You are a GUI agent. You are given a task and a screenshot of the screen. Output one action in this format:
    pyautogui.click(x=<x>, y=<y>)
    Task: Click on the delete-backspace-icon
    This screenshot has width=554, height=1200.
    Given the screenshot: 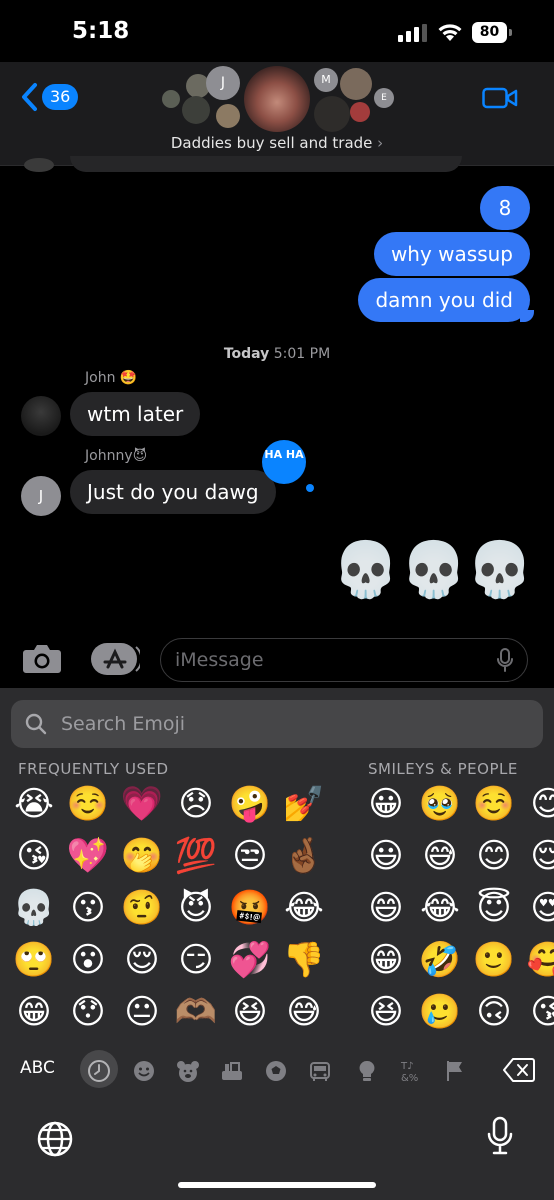 What is the action you would take?
    pyautogui.click(x=519, y=1070)
    